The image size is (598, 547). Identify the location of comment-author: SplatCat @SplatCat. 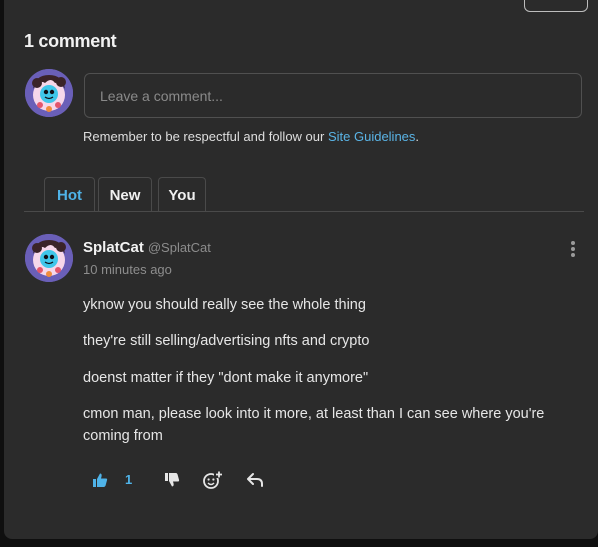
(147, 247).